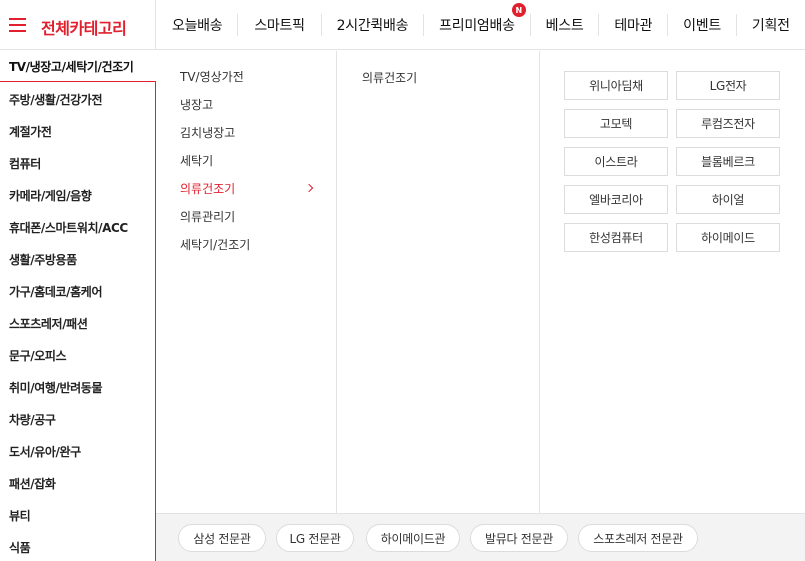 This screenshot has height=561, width=805. I want to click on brand-button: 엘바코리아, so click(616, 199).